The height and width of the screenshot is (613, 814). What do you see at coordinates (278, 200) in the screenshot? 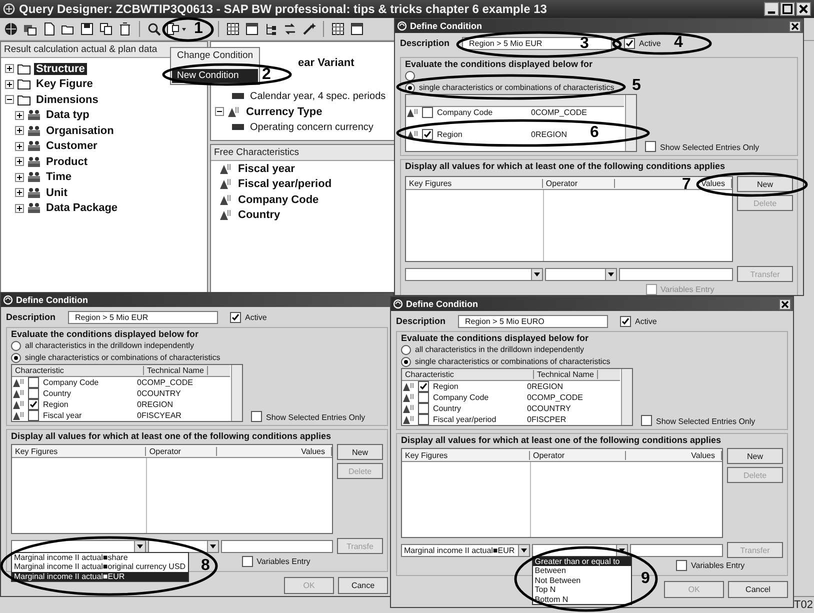
I see `tree-item: Company Code` at bounding box center [278, 200].